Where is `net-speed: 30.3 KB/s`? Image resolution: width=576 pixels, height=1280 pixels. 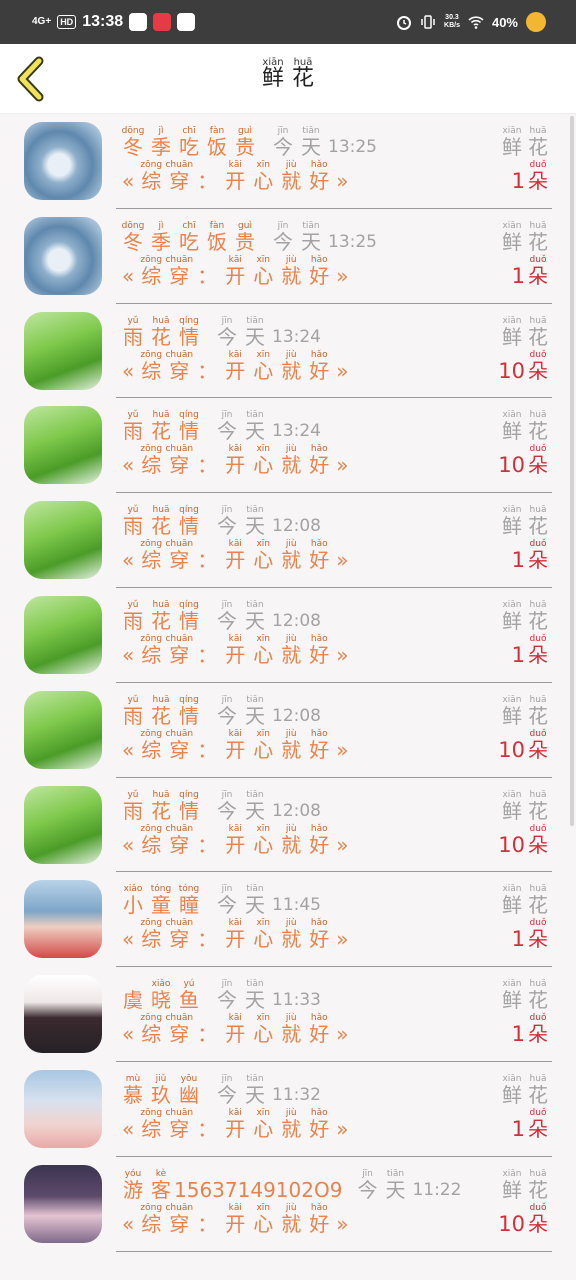
net-speed: 30.3 KB/s is located at coordinates (452, 22).